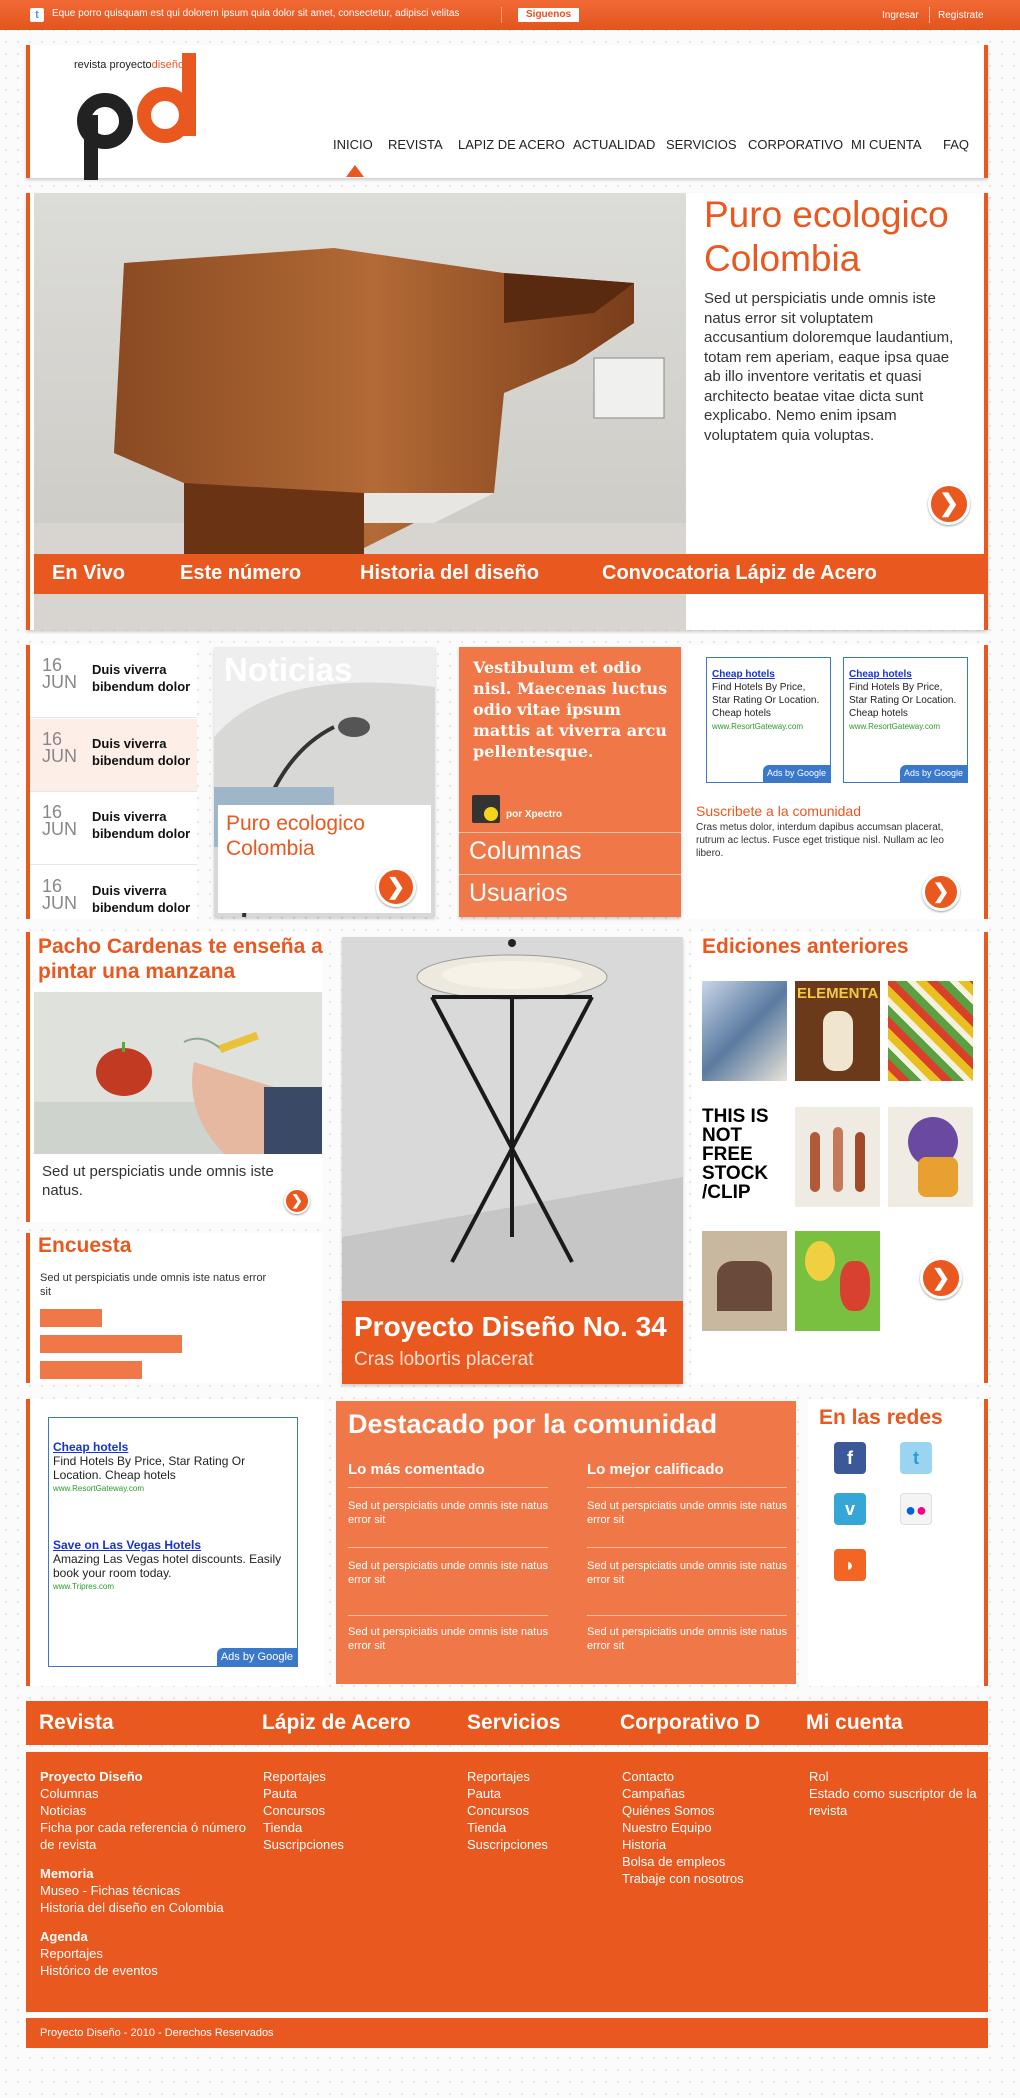 The image size is (1020, 2098). What do you see at coordinates (712, 1776) in the screenshot?
I see `footer-link: Contacto` at bounding box center [712, 1776].